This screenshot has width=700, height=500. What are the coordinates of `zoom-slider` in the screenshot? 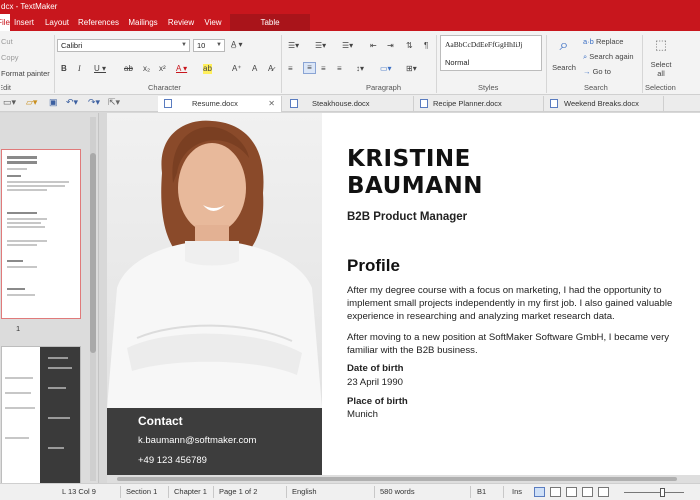 It's located at (654, 492).